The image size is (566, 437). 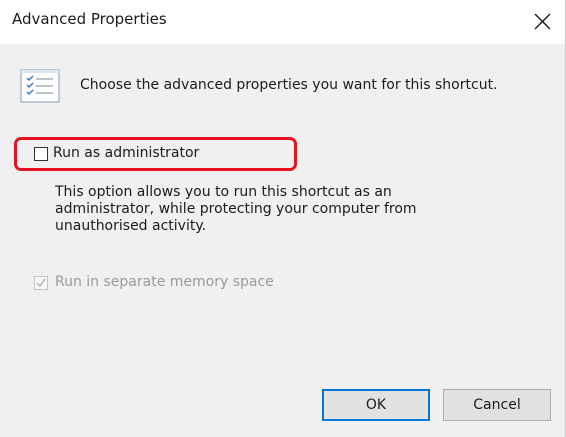 I want to click on checkmark-icon, so click(x=41, y=283).